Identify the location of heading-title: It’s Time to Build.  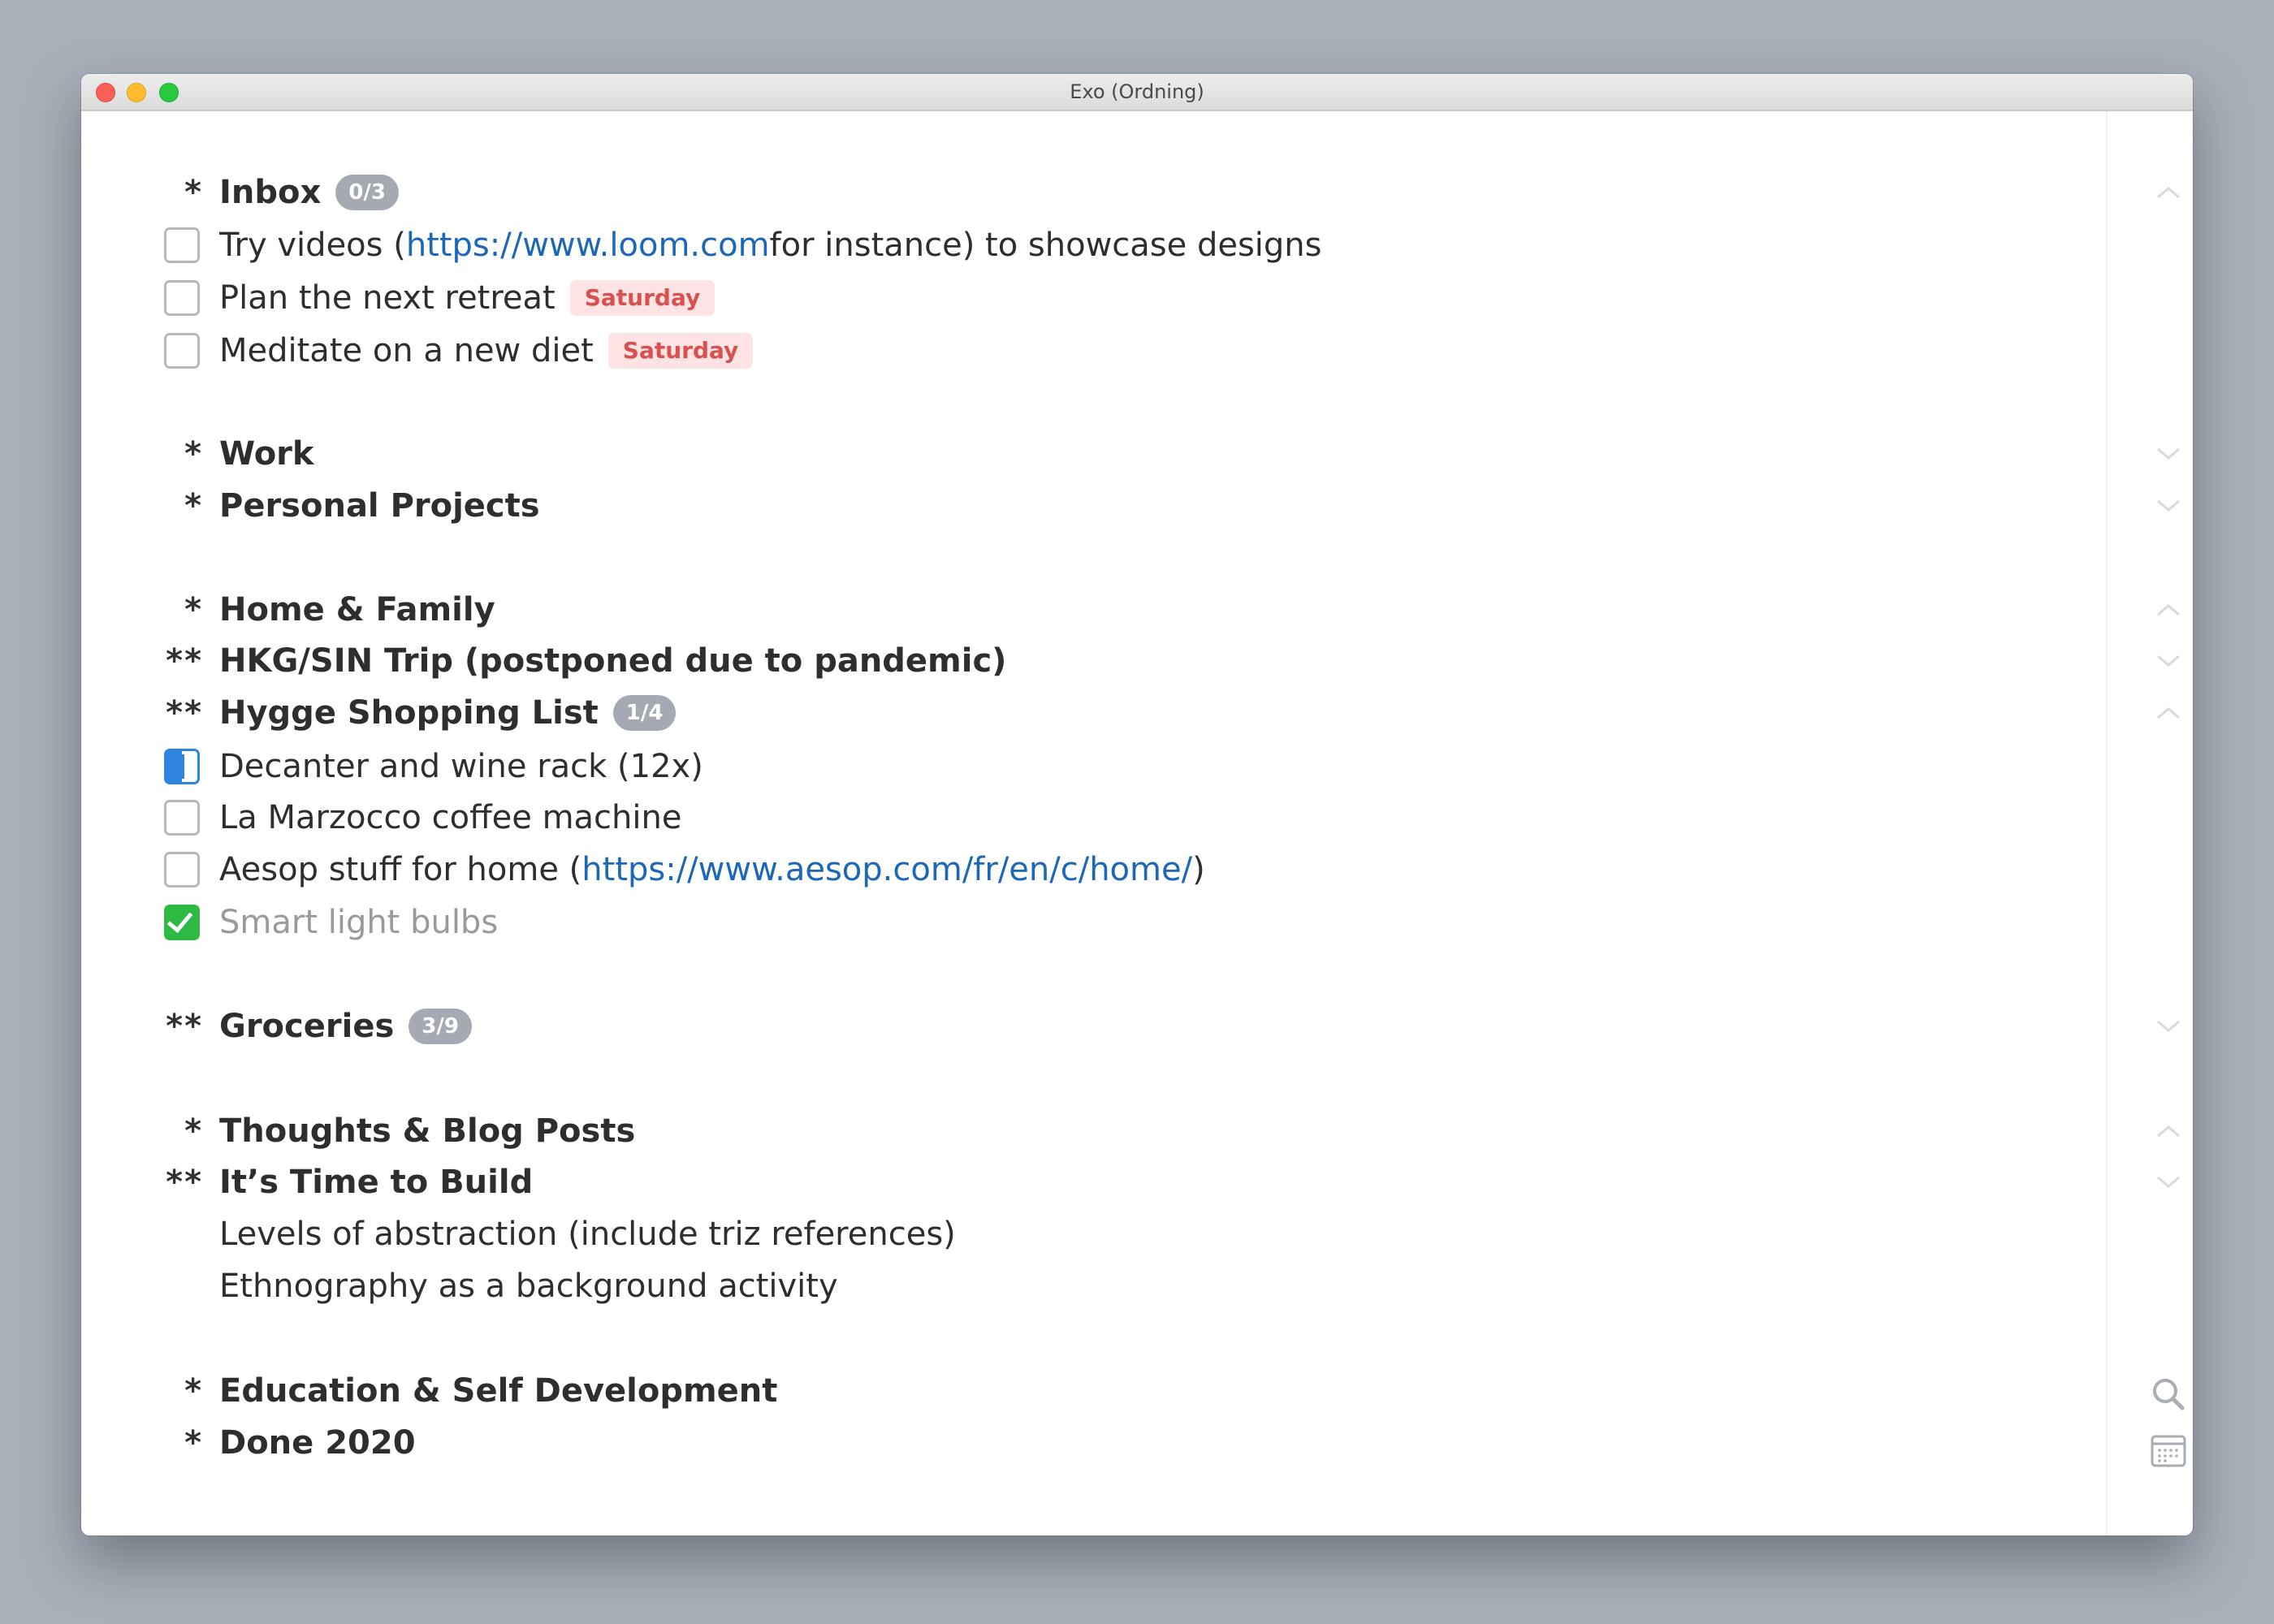
(376, 1182).